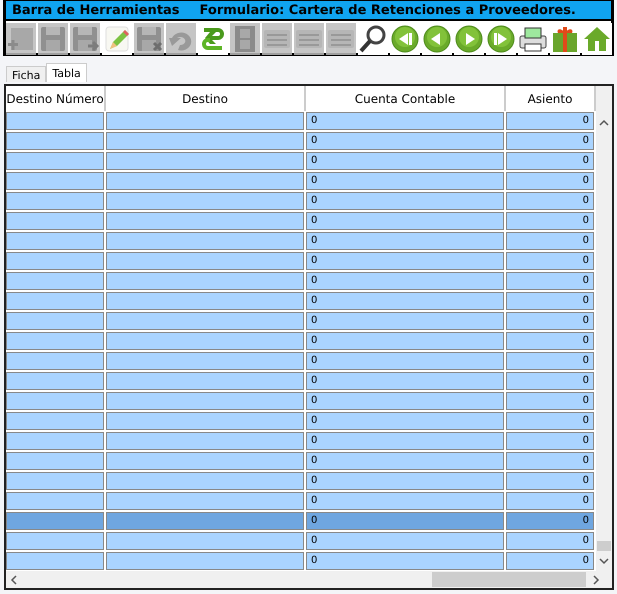 Image resolution: width=617 pixels, height=594 pixels. What do you see at coordinates (604, 561) in the screenshot?
I see `scroll-down-icon` at bounding box center [604, 561].